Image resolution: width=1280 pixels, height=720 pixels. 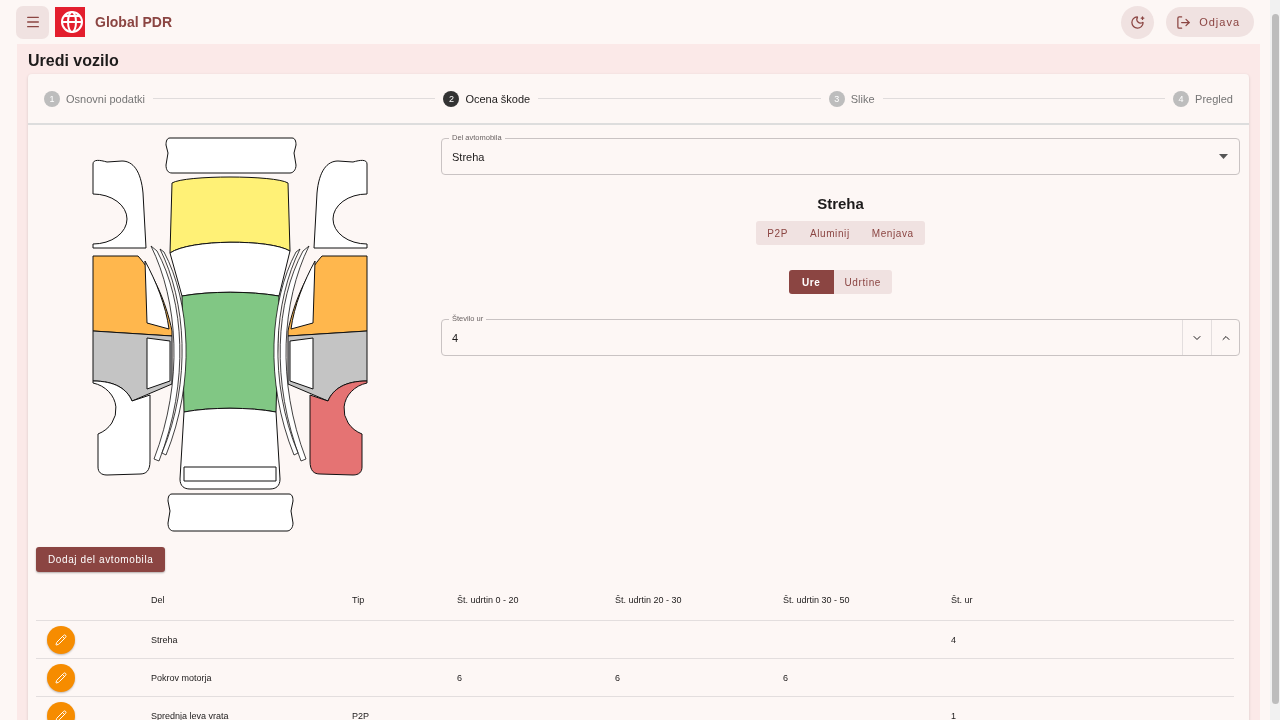 What do you see at coordinates (469, 156) in the screenshot?
I see `select-value: Streha` at bounding box center [469, 156].